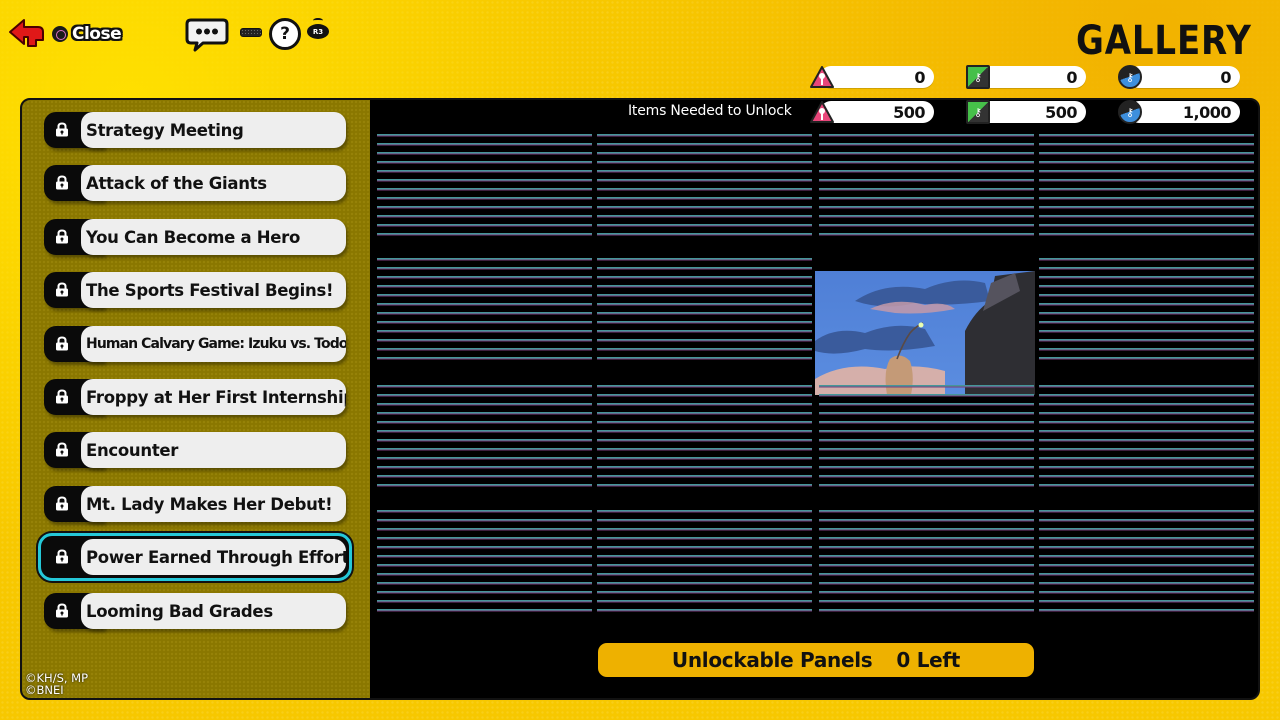  I want to click on owned-square-keys: ⚷ 0, so click(1025, 77).